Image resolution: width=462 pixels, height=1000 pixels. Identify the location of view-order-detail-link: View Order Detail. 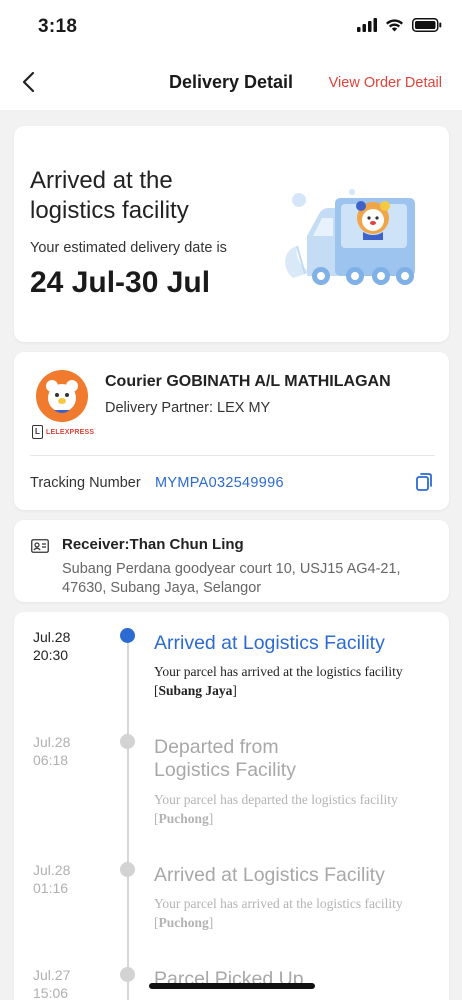
(385, 83).